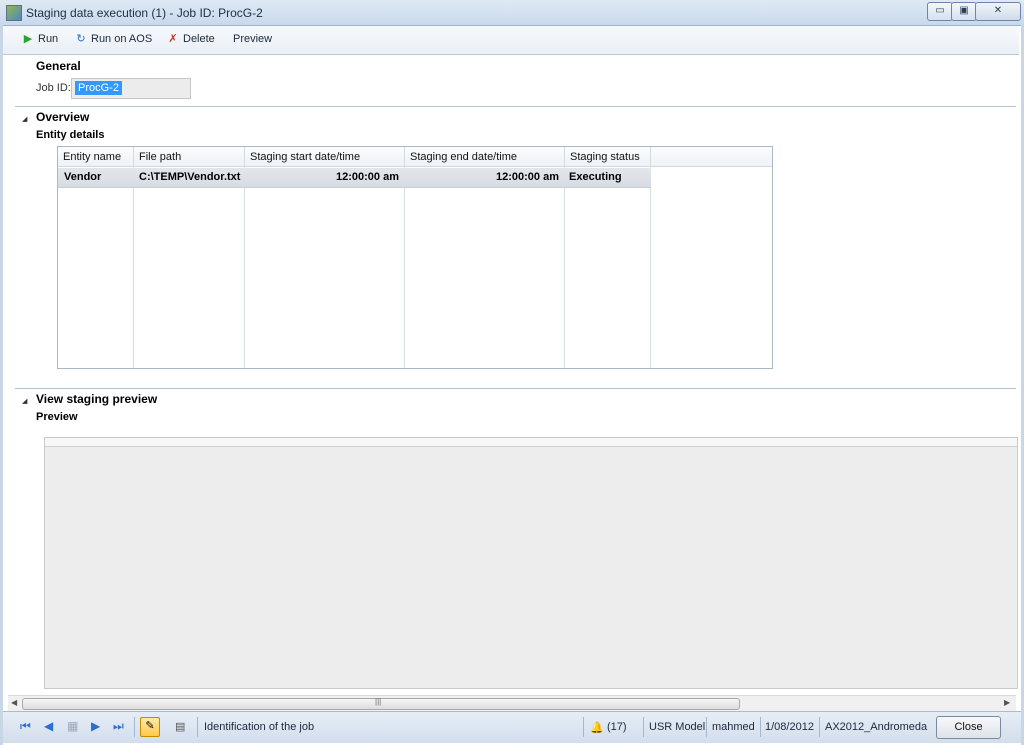  Describe the element at coordinates (189, 157) in the screenshot. I see `column-header-file-path: File path` at that location.